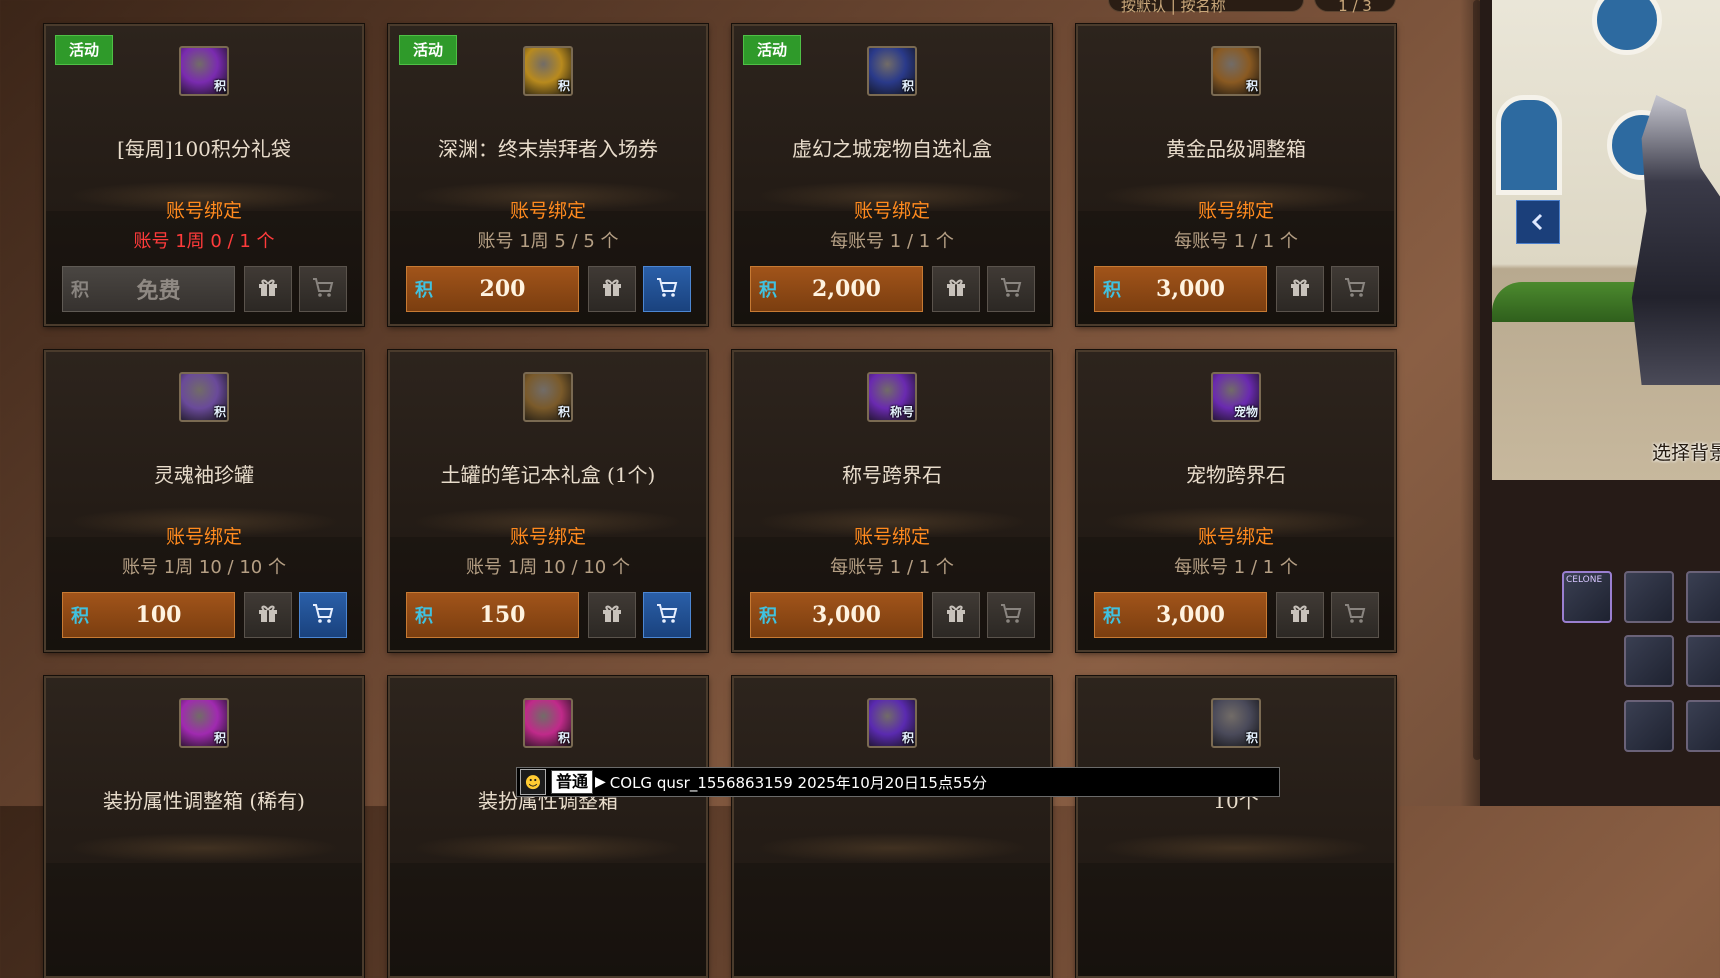  I want to click on buy-price-button: 积 100, so click(148, 615).